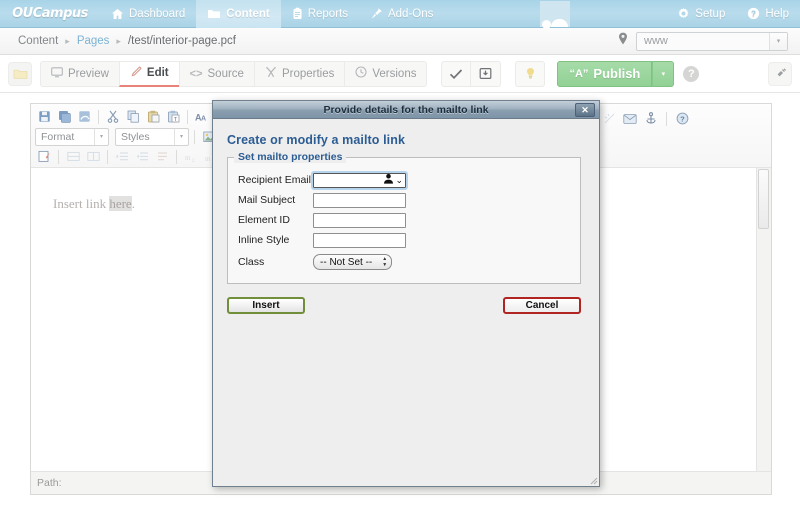  I want to click on format-select: Format ▾, so click(72, 136).